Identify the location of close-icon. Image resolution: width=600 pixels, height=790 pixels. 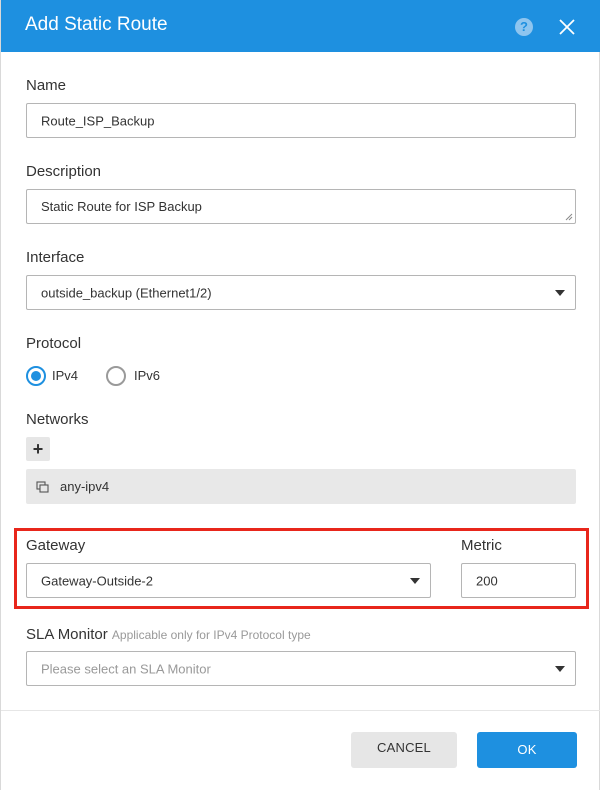
(567, 27).